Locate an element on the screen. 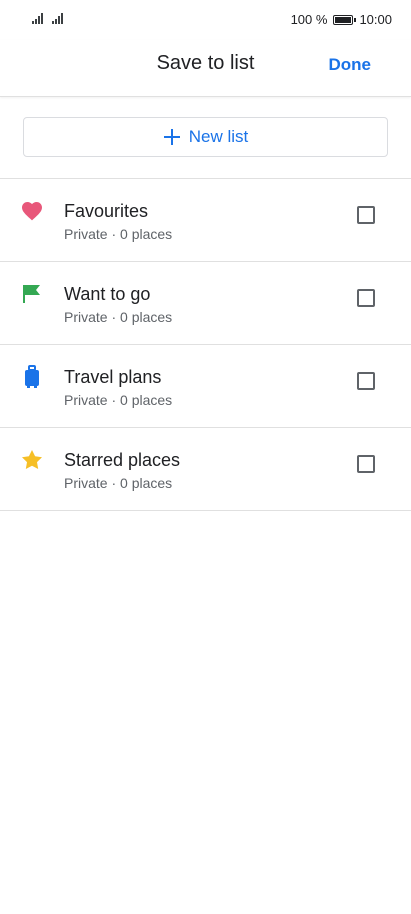 Image resolution: width=411 pixels, height=914 pixels. list-item-starred-places: Starred places Private · 0 places is located at coordinates (205, 469).